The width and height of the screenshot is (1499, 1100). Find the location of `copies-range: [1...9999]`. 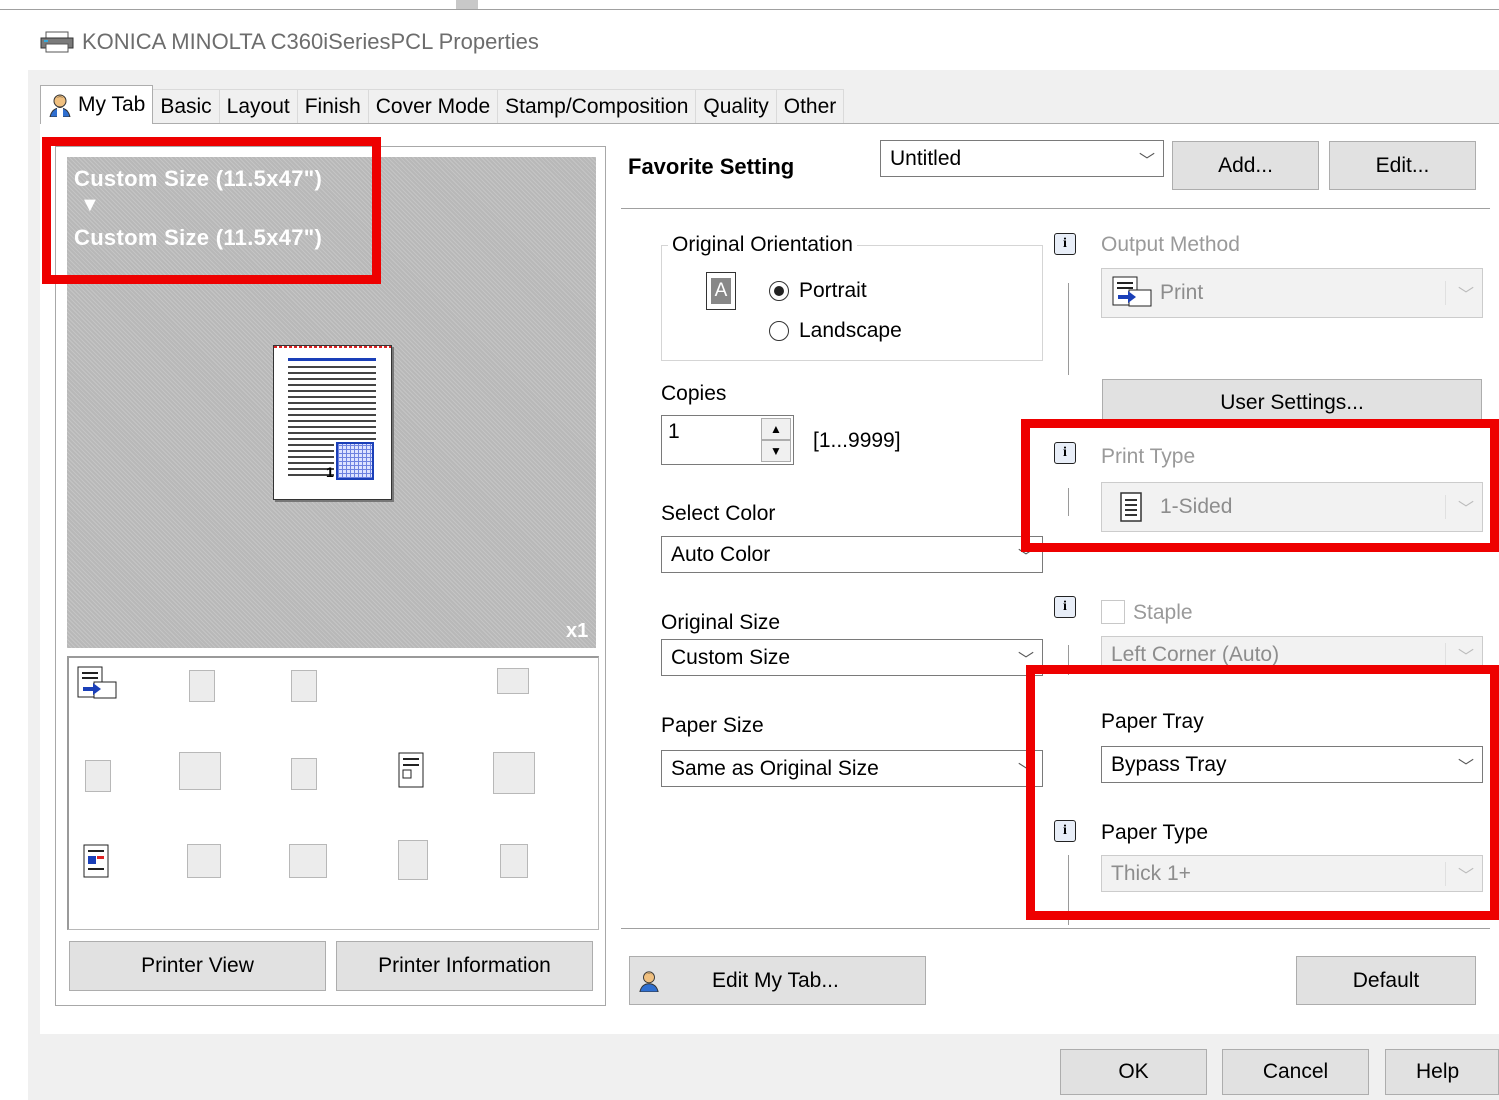

copies-range: [1...9999] is located at coordinates (857, 440).